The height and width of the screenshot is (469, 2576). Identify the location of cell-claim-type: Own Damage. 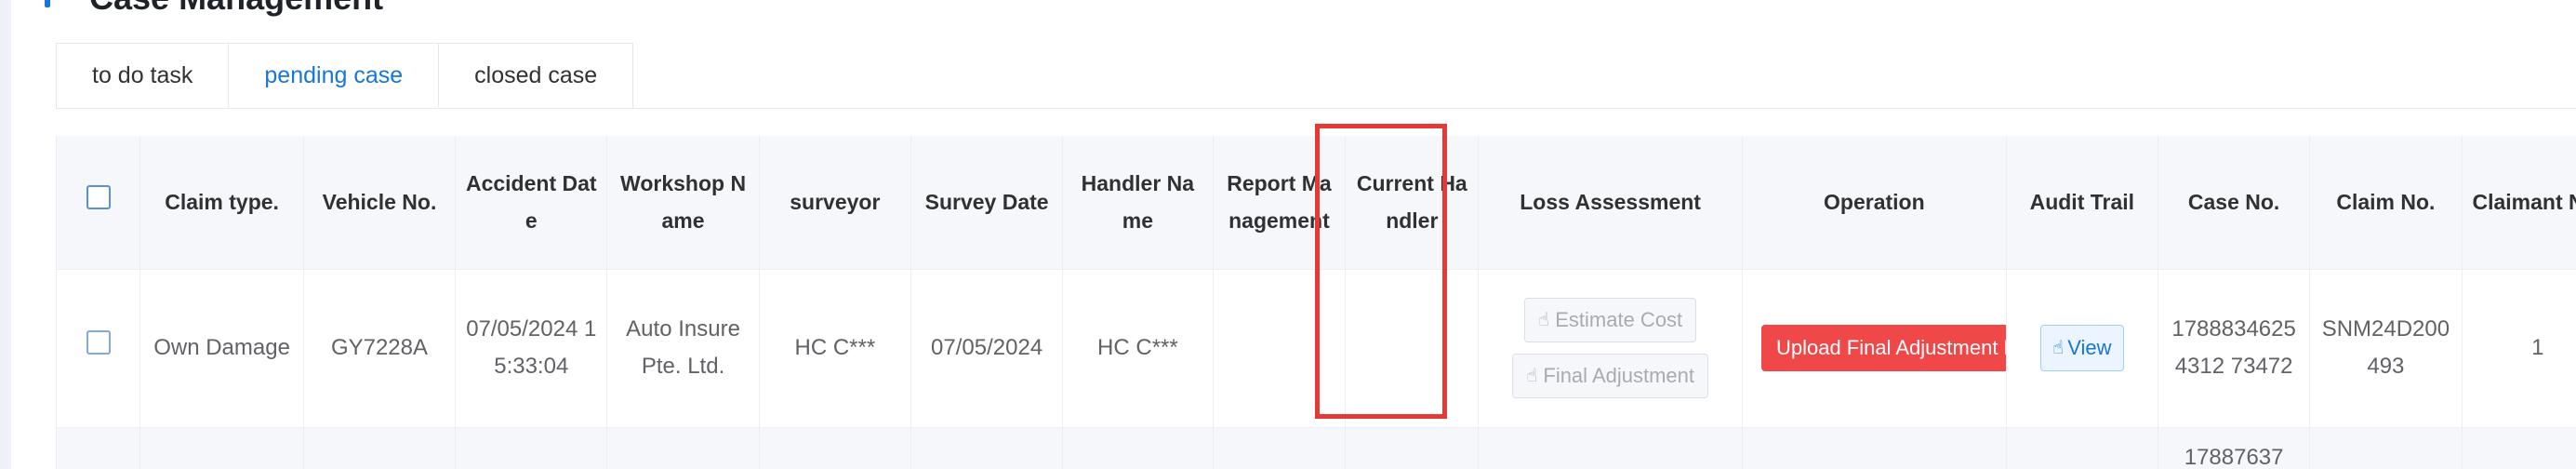
(221, 348).